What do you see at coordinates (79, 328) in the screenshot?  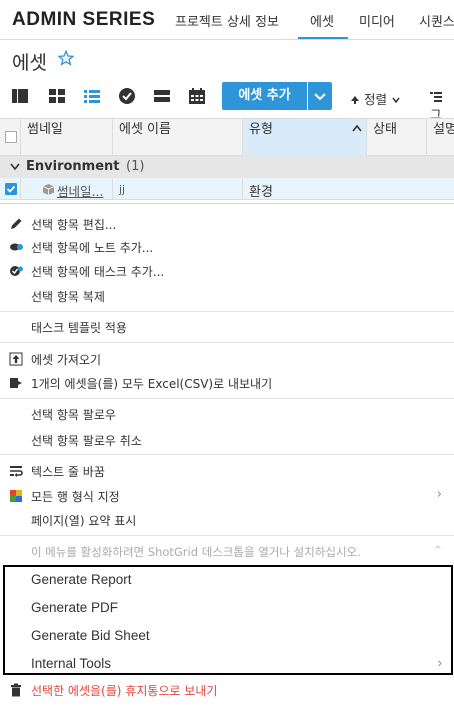 I see `menu-label: 태스크 템플릿 적용` at bounding box center [79, 328].